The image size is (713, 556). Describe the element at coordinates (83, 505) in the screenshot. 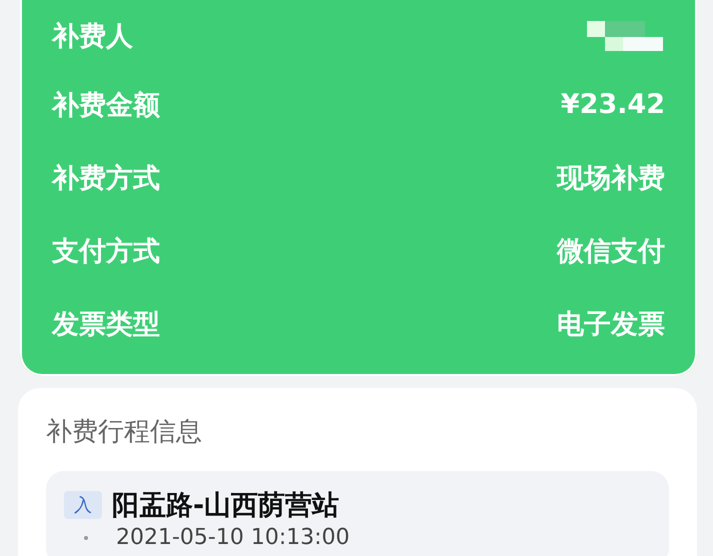

I see `entry-badge: 入` at that location.